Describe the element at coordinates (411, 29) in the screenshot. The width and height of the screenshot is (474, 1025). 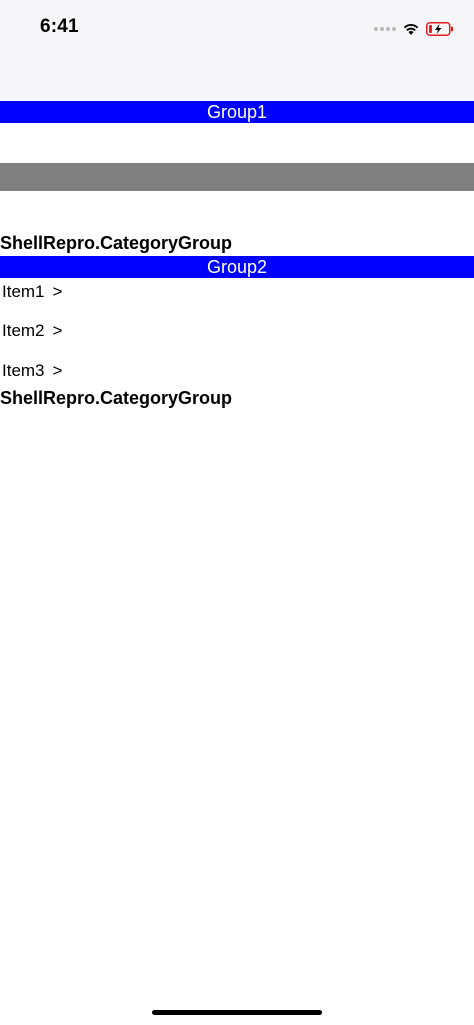
I see `wifi-icon` at that location.